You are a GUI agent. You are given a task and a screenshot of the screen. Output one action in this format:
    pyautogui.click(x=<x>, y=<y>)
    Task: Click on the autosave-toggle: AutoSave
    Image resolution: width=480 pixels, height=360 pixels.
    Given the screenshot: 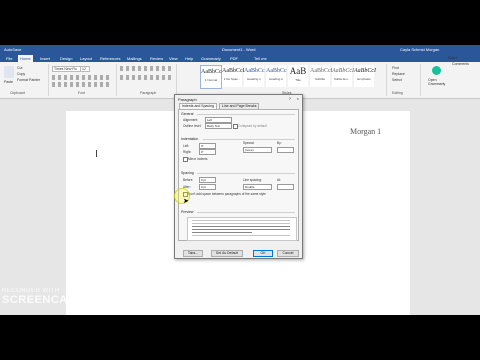 What is the action you would take?
    pyautogui.click(x=12, y=49)
    